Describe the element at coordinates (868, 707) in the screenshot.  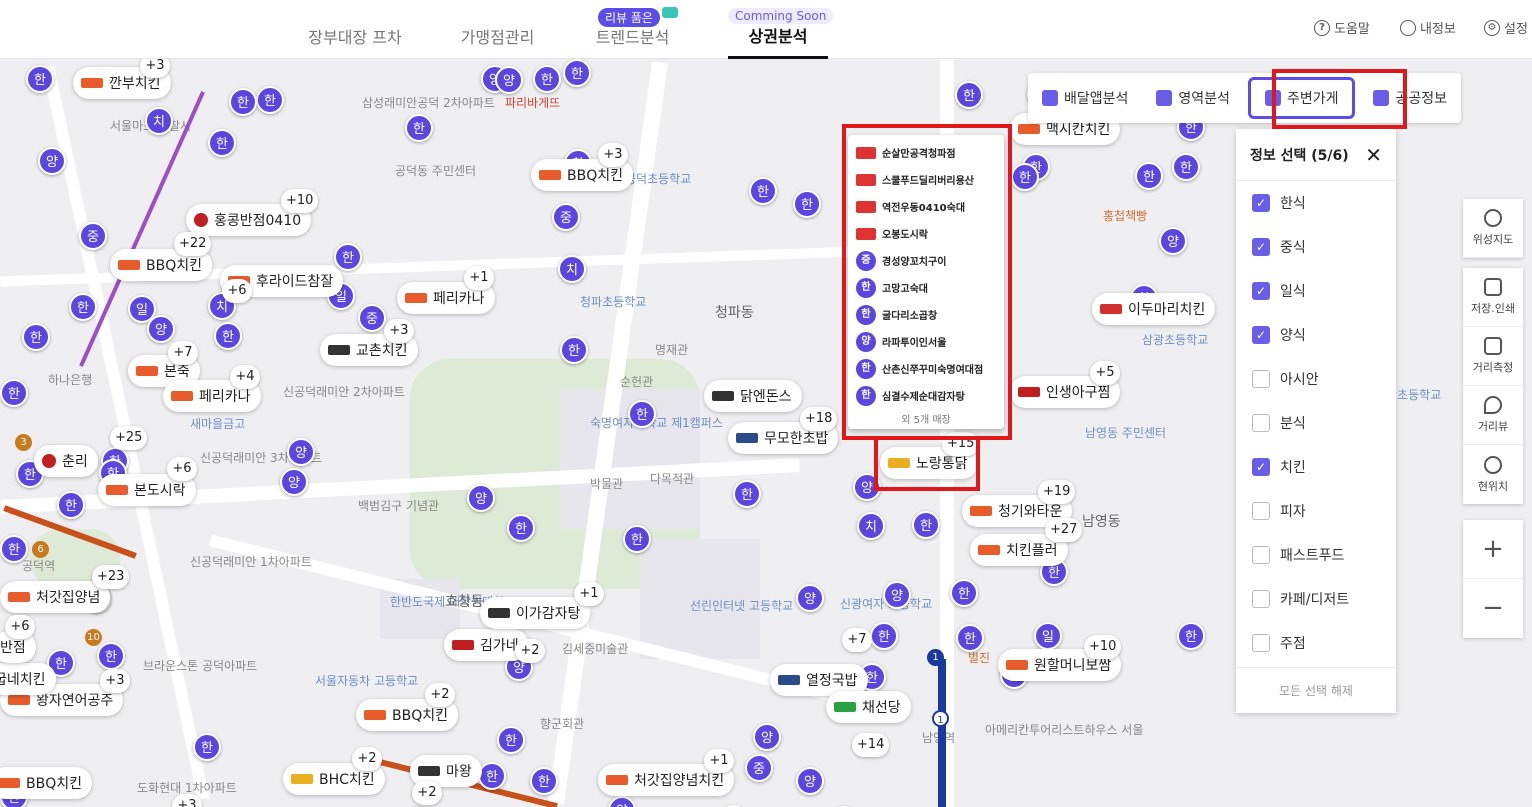
I see `store-card: 채선당` at that location.